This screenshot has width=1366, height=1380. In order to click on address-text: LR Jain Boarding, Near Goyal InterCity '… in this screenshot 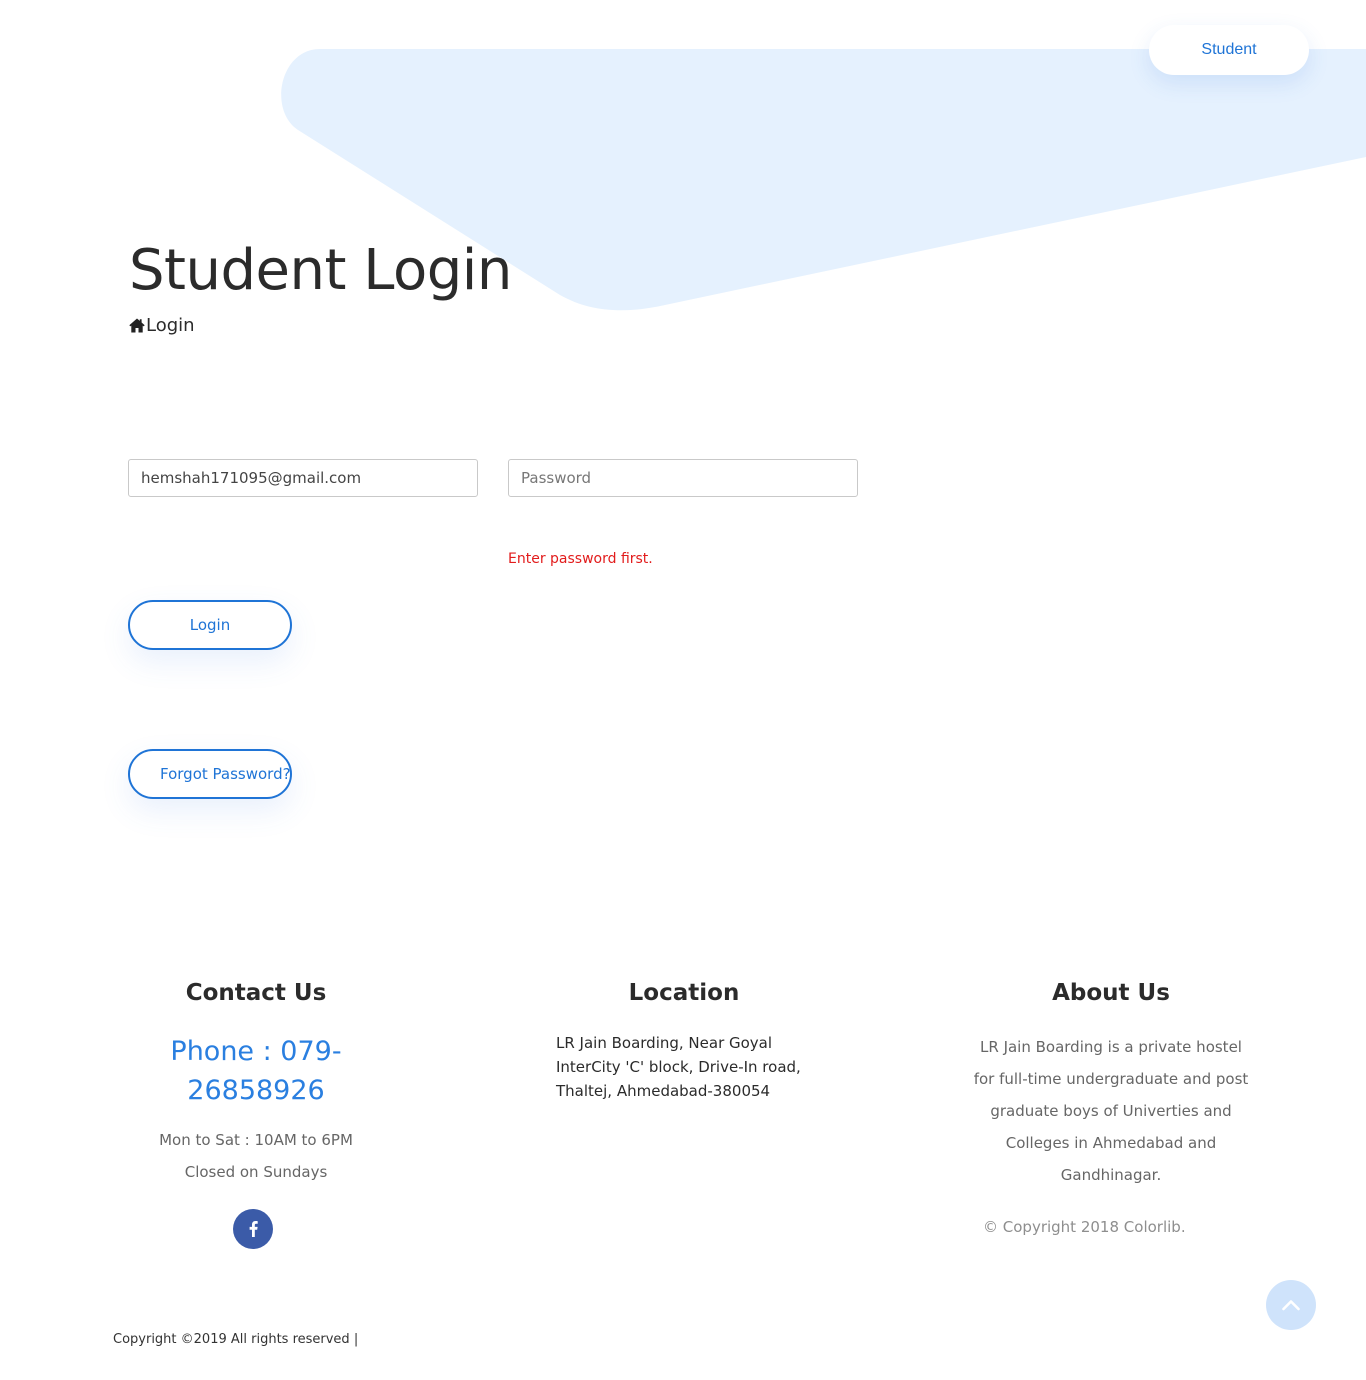, I will do `click(678, 1067)`.